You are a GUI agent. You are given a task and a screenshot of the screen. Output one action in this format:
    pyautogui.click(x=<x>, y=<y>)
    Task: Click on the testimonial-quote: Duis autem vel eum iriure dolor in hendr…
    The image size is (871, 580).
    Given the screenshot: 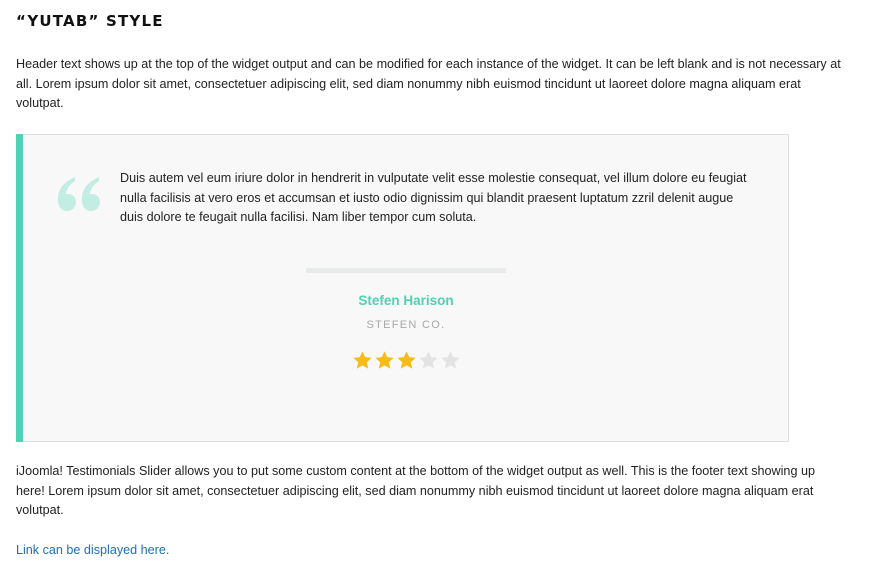 What is the action you would take?
    pyautogui.click(x=433, y=197)
    